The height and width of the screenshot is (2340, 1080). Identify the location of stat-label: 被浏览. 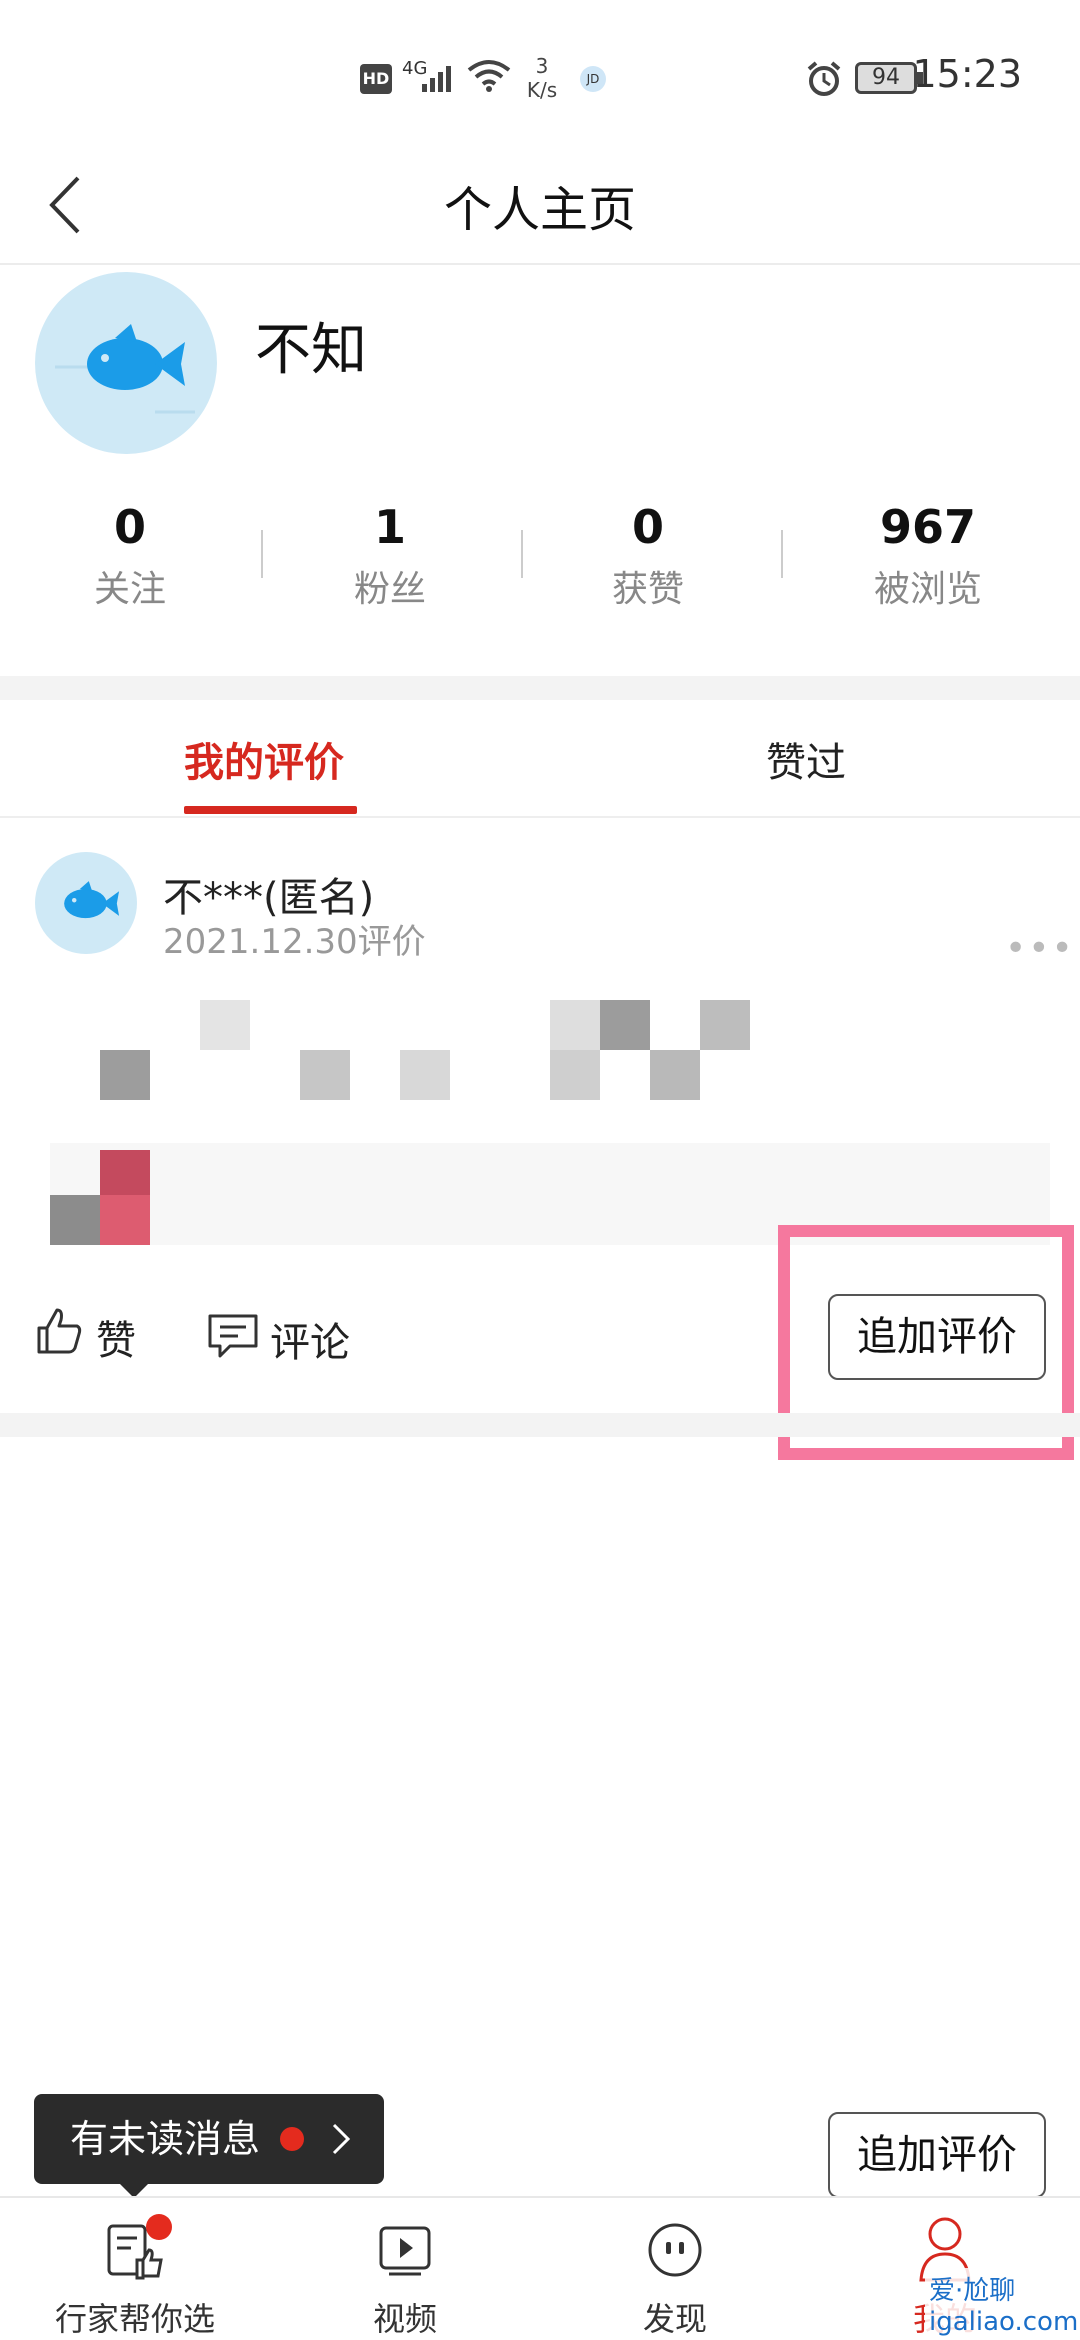
(927, 589).